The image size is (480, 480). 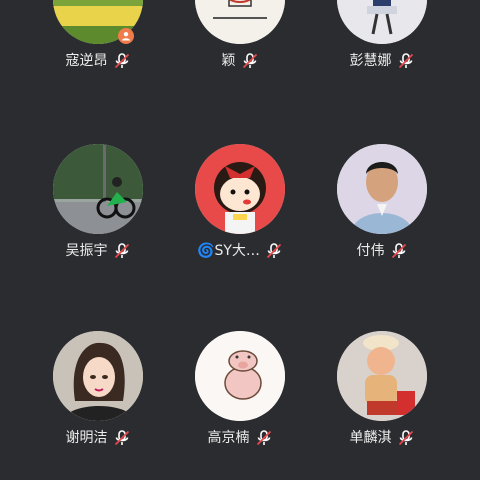 I want to click on participant-name: 彭慧娜, so click(x=370, y=61).